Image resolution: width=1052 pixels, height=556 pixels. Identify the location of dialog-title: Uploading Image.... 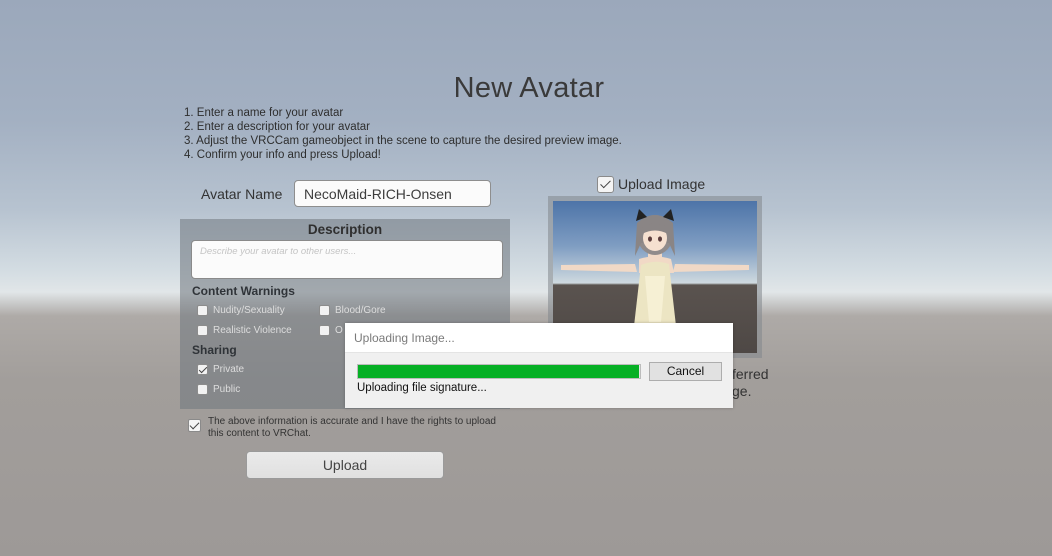
(539, 338).